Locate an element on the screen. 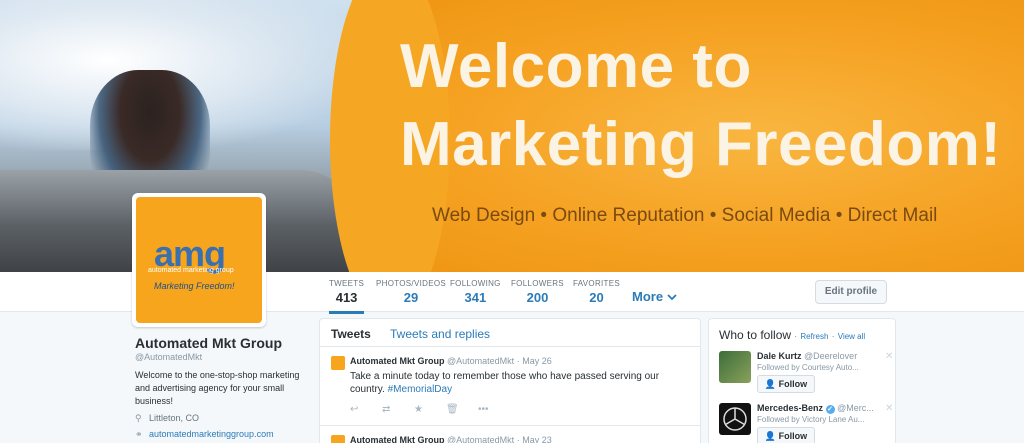 The width and height of the screenshot is (1024, 443). hashtag-link: #MemorialDay is located at coordinates (420, 389).